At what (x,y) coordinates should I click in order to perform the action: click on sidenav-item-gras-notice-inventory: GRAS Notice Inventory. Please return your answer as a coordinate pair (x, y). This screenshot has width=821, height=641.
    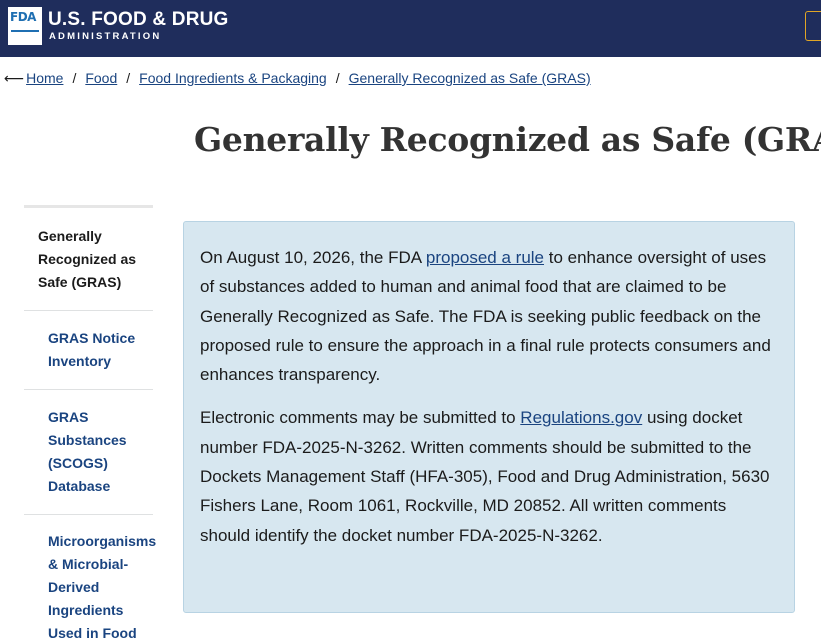
    Looking at the image, I should click on (88, 350).